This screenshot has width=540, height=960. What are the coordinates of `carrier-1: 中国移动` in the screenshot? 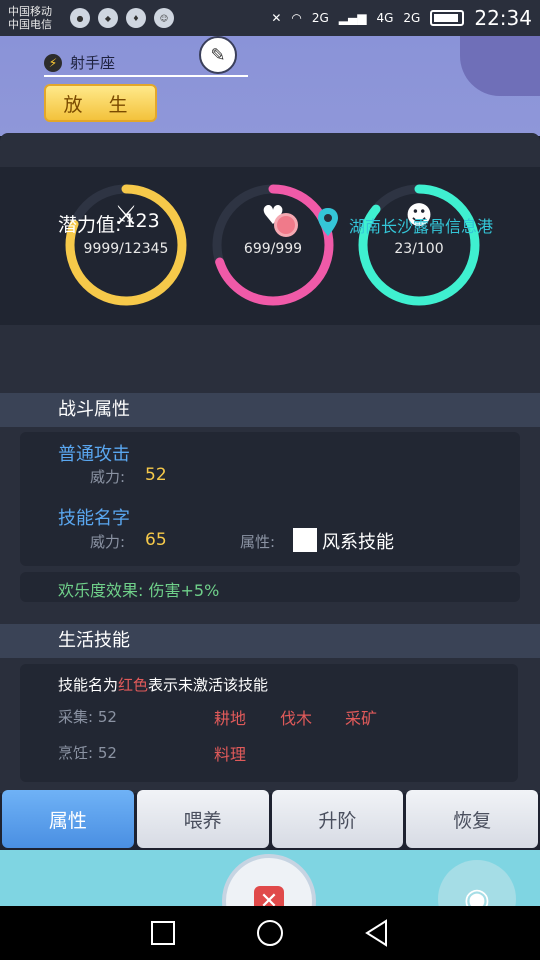 It's located at (30, 11).